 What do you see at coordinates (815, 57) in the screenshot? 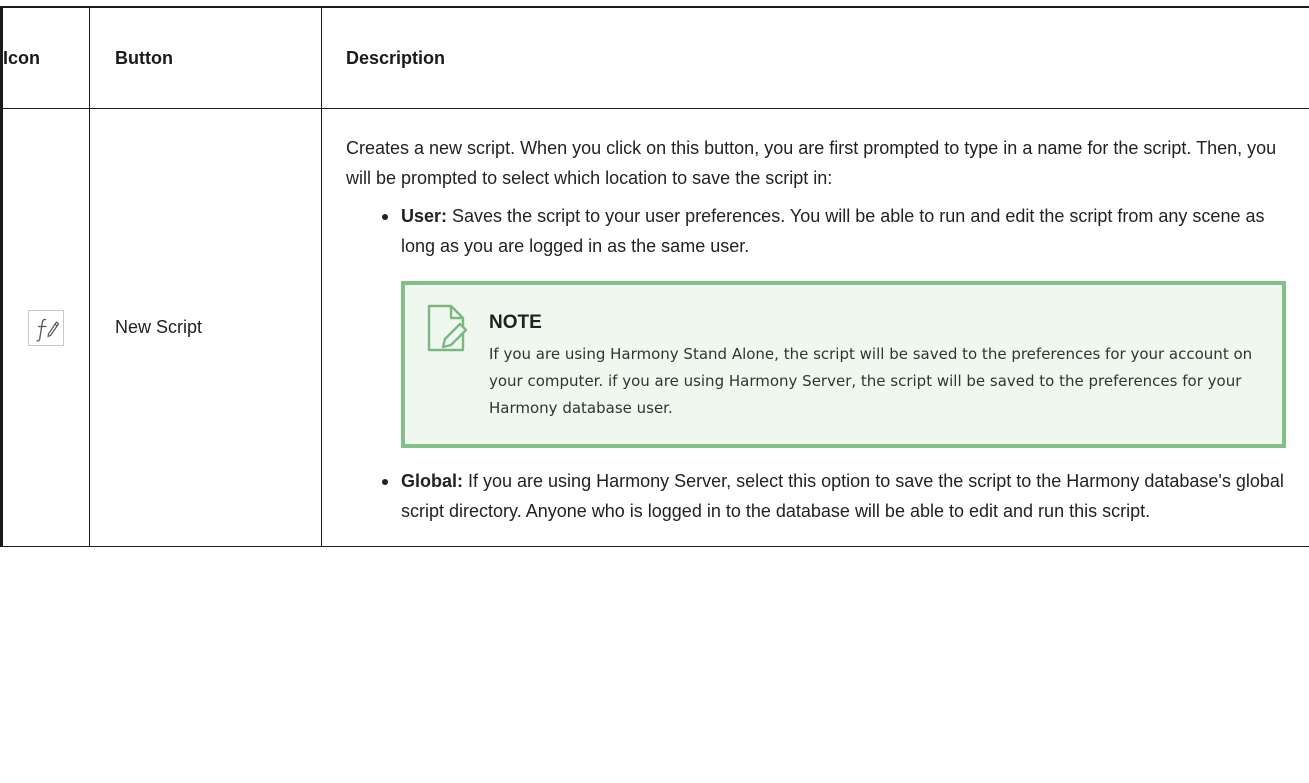
I see `header-description: Description` at bounding box center [815, 57].